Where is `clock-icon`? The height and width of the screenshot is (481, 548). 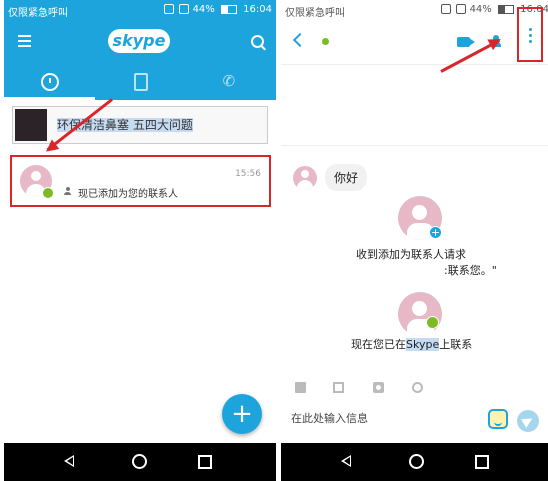
clock-icon is located at coordinates (50, 82).